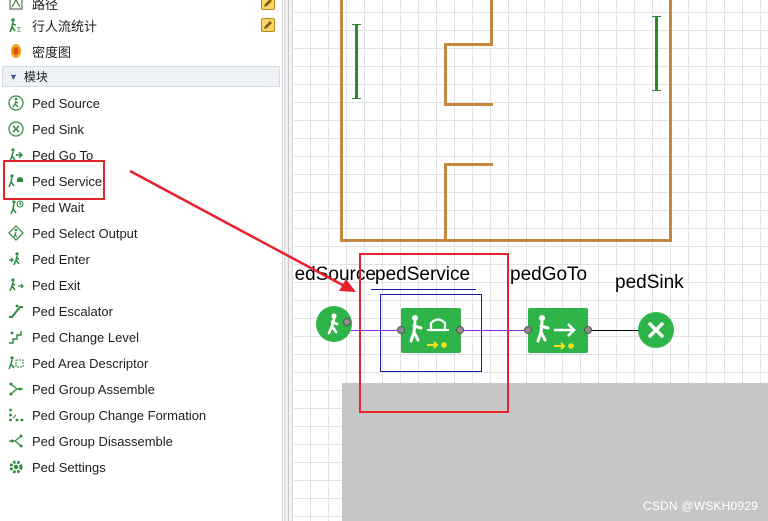 This screenshot has height=521, width=768. Describe the element at coordinates (16, 389) in the screenshot. I see `ped-group-assemble-icon` at that location.